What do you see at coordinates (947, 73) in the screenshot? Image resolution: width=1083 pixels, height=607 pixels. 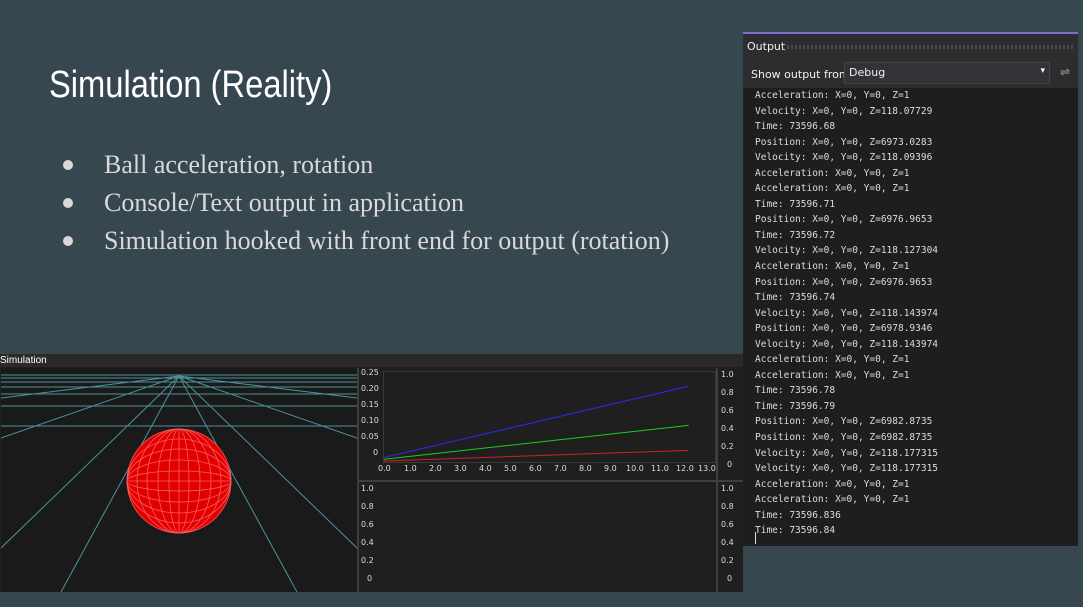 I see `output-source-dropdown: Debug ▾` at bounding box center [947, 73].